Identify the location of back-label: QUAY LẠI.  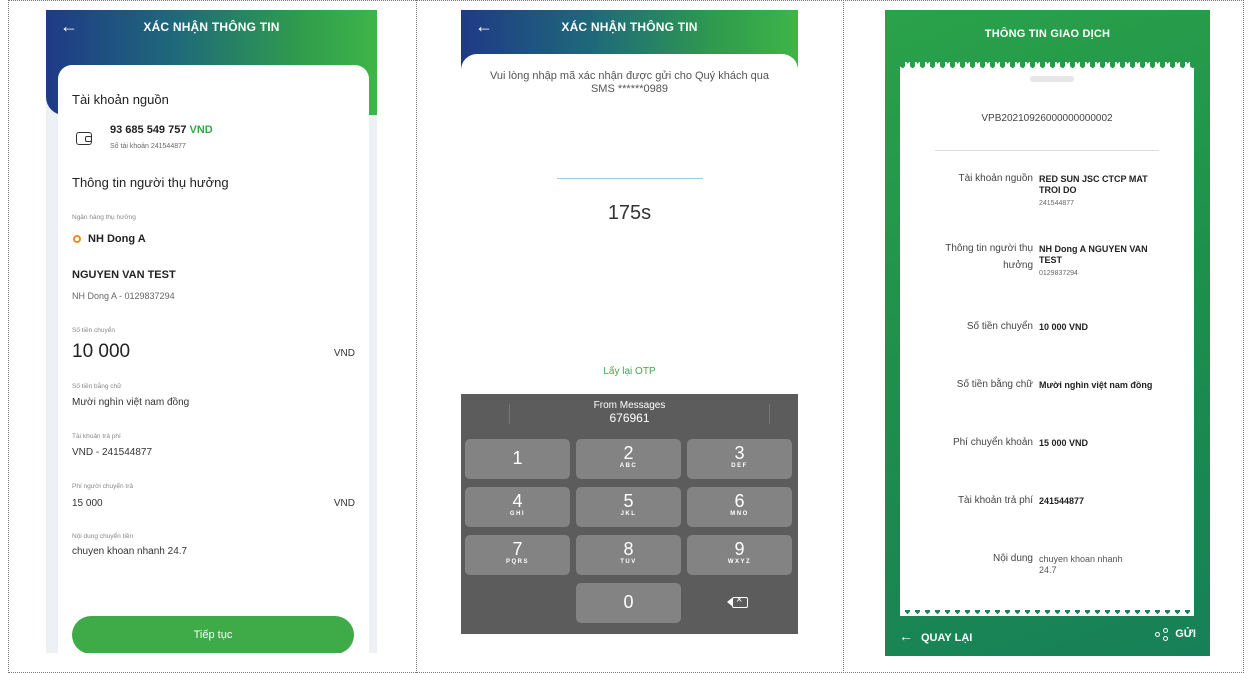
(947, 638).